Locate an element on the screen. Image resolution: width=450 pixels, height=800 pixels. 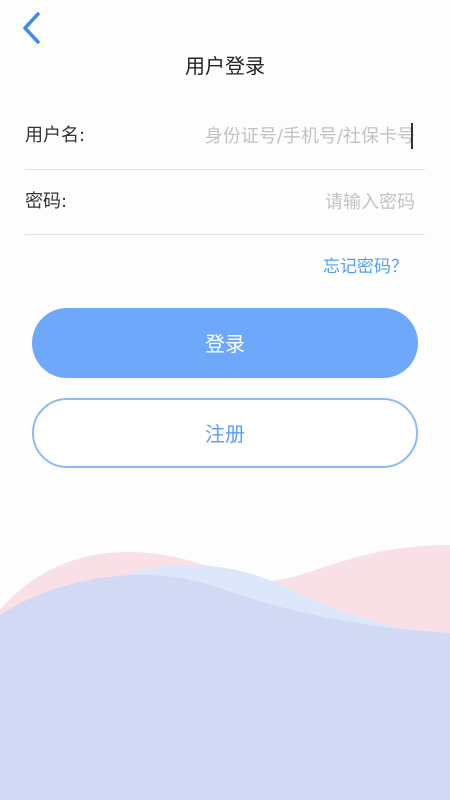
chevron-left-icon is located at coordinates (31, 28).